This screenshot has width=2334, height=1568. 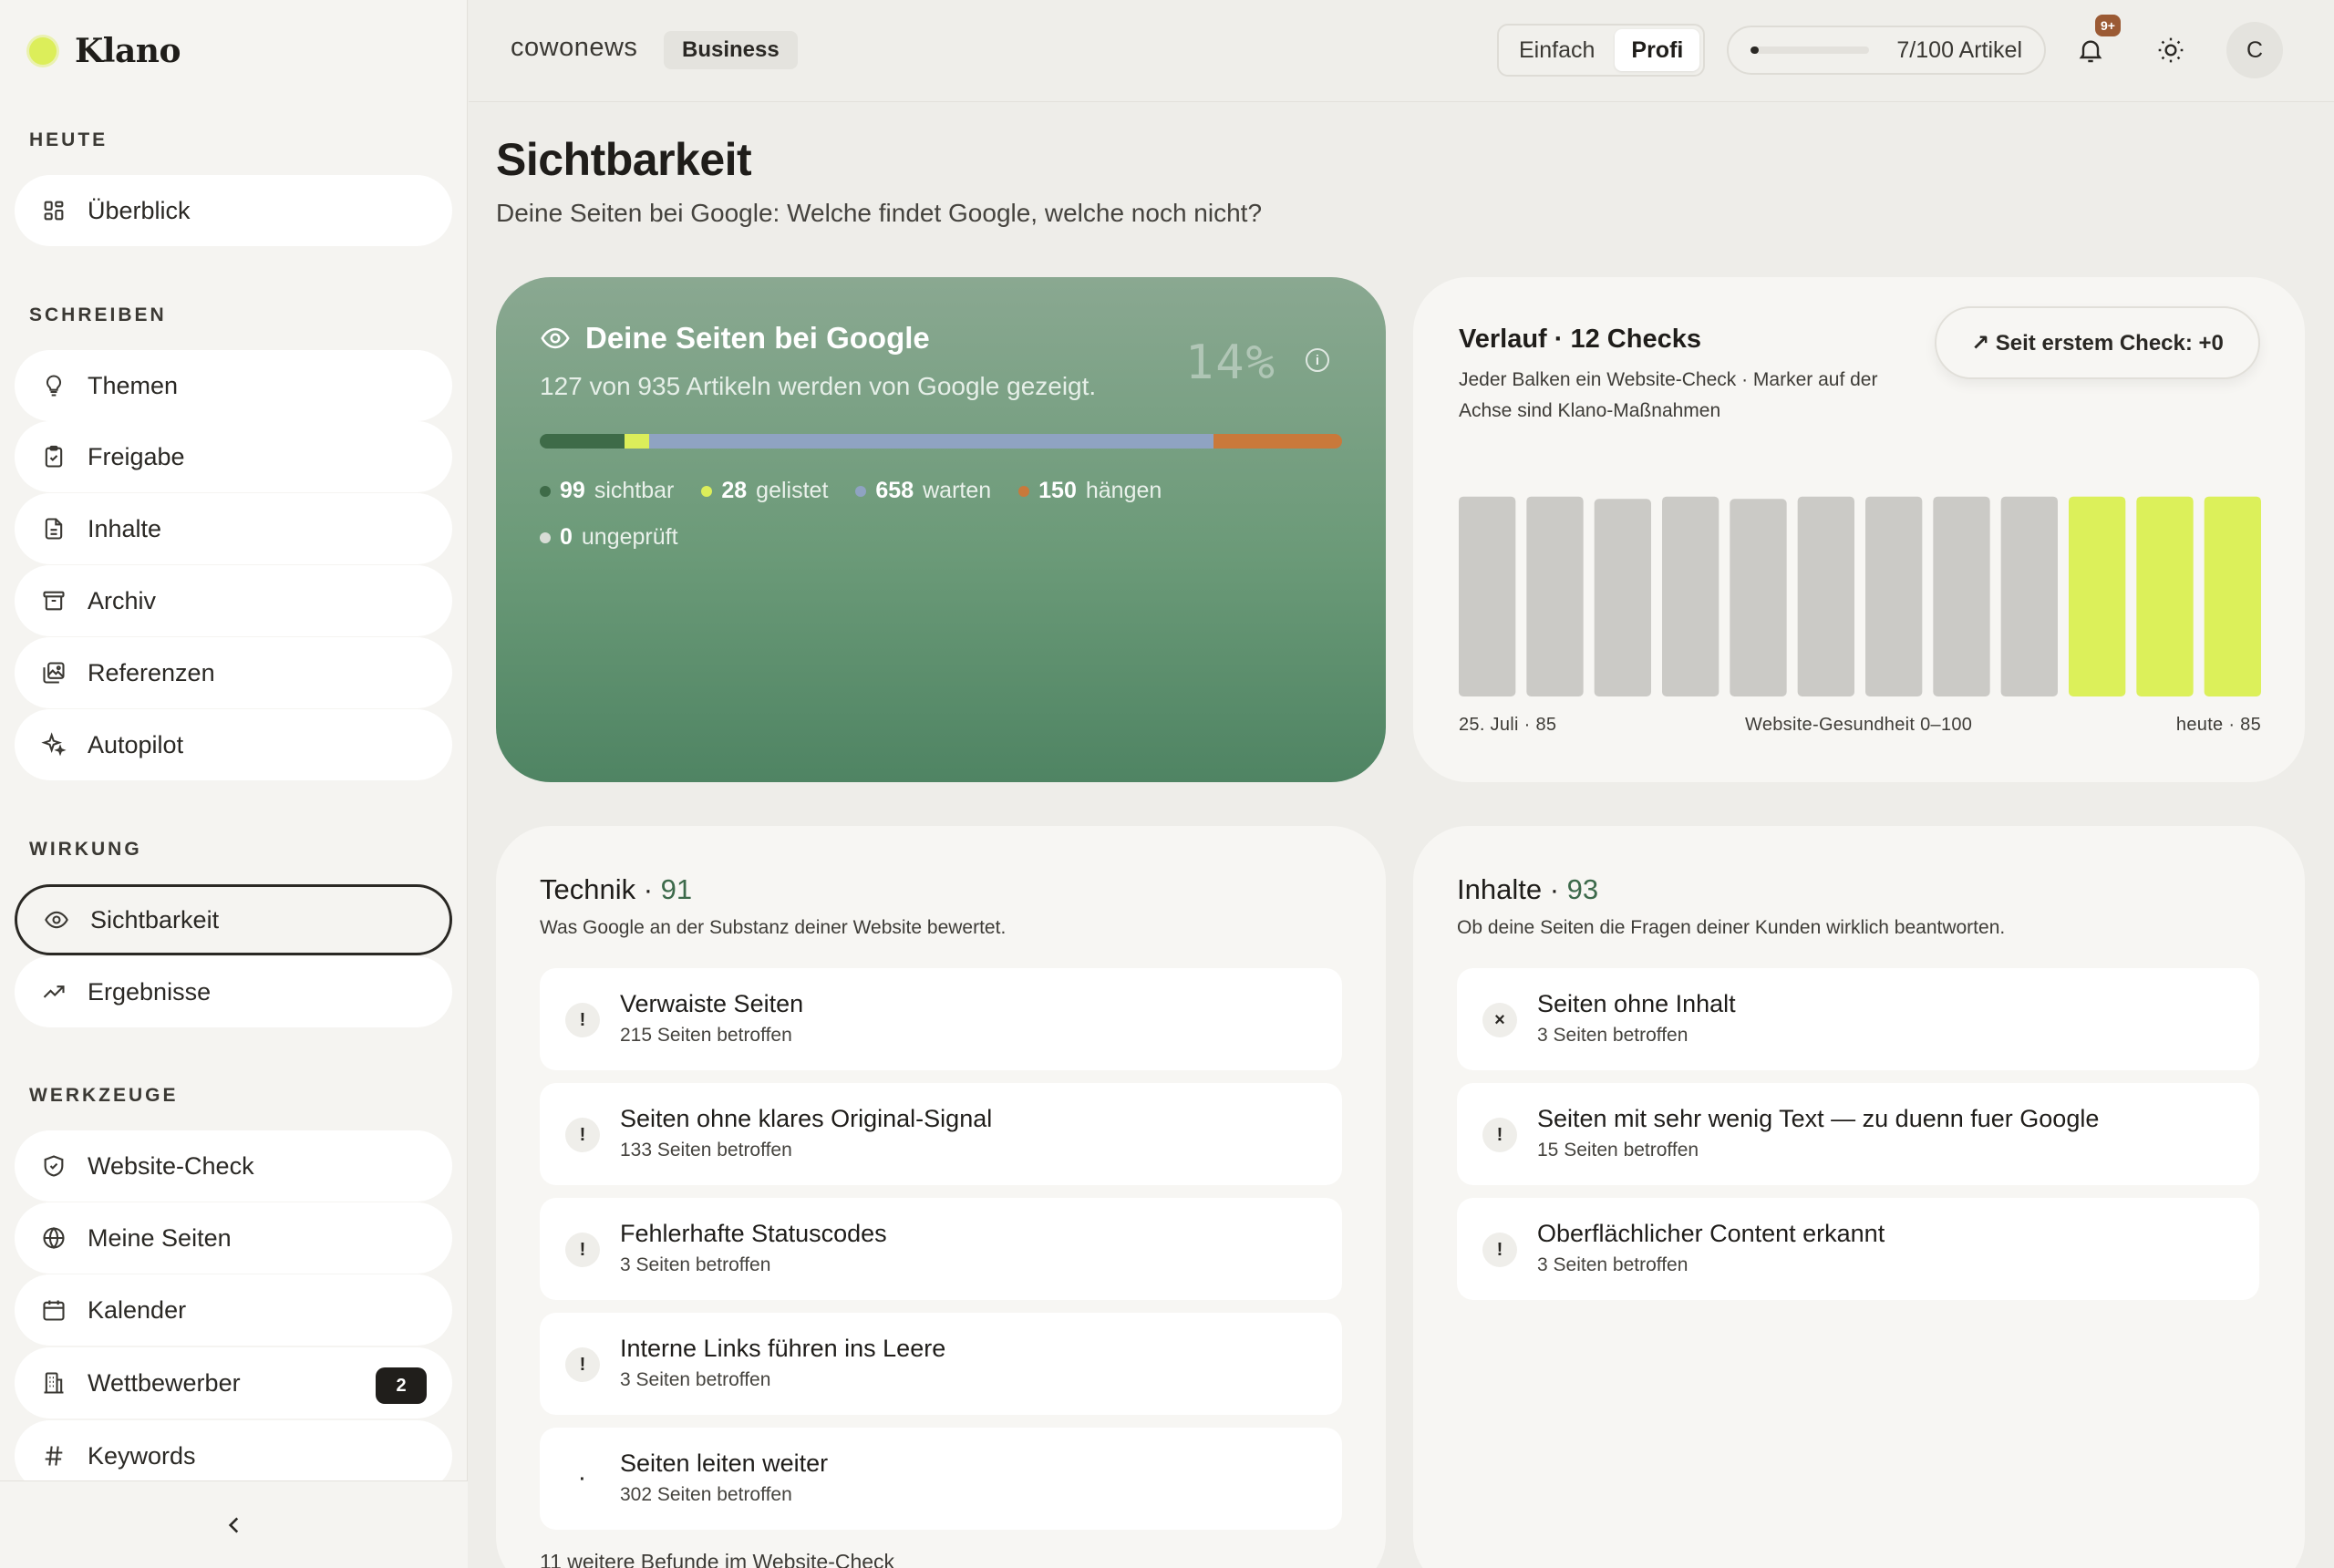 I want to click on sidebar-item-label: Website-Check, so click(x=171, y=1165).